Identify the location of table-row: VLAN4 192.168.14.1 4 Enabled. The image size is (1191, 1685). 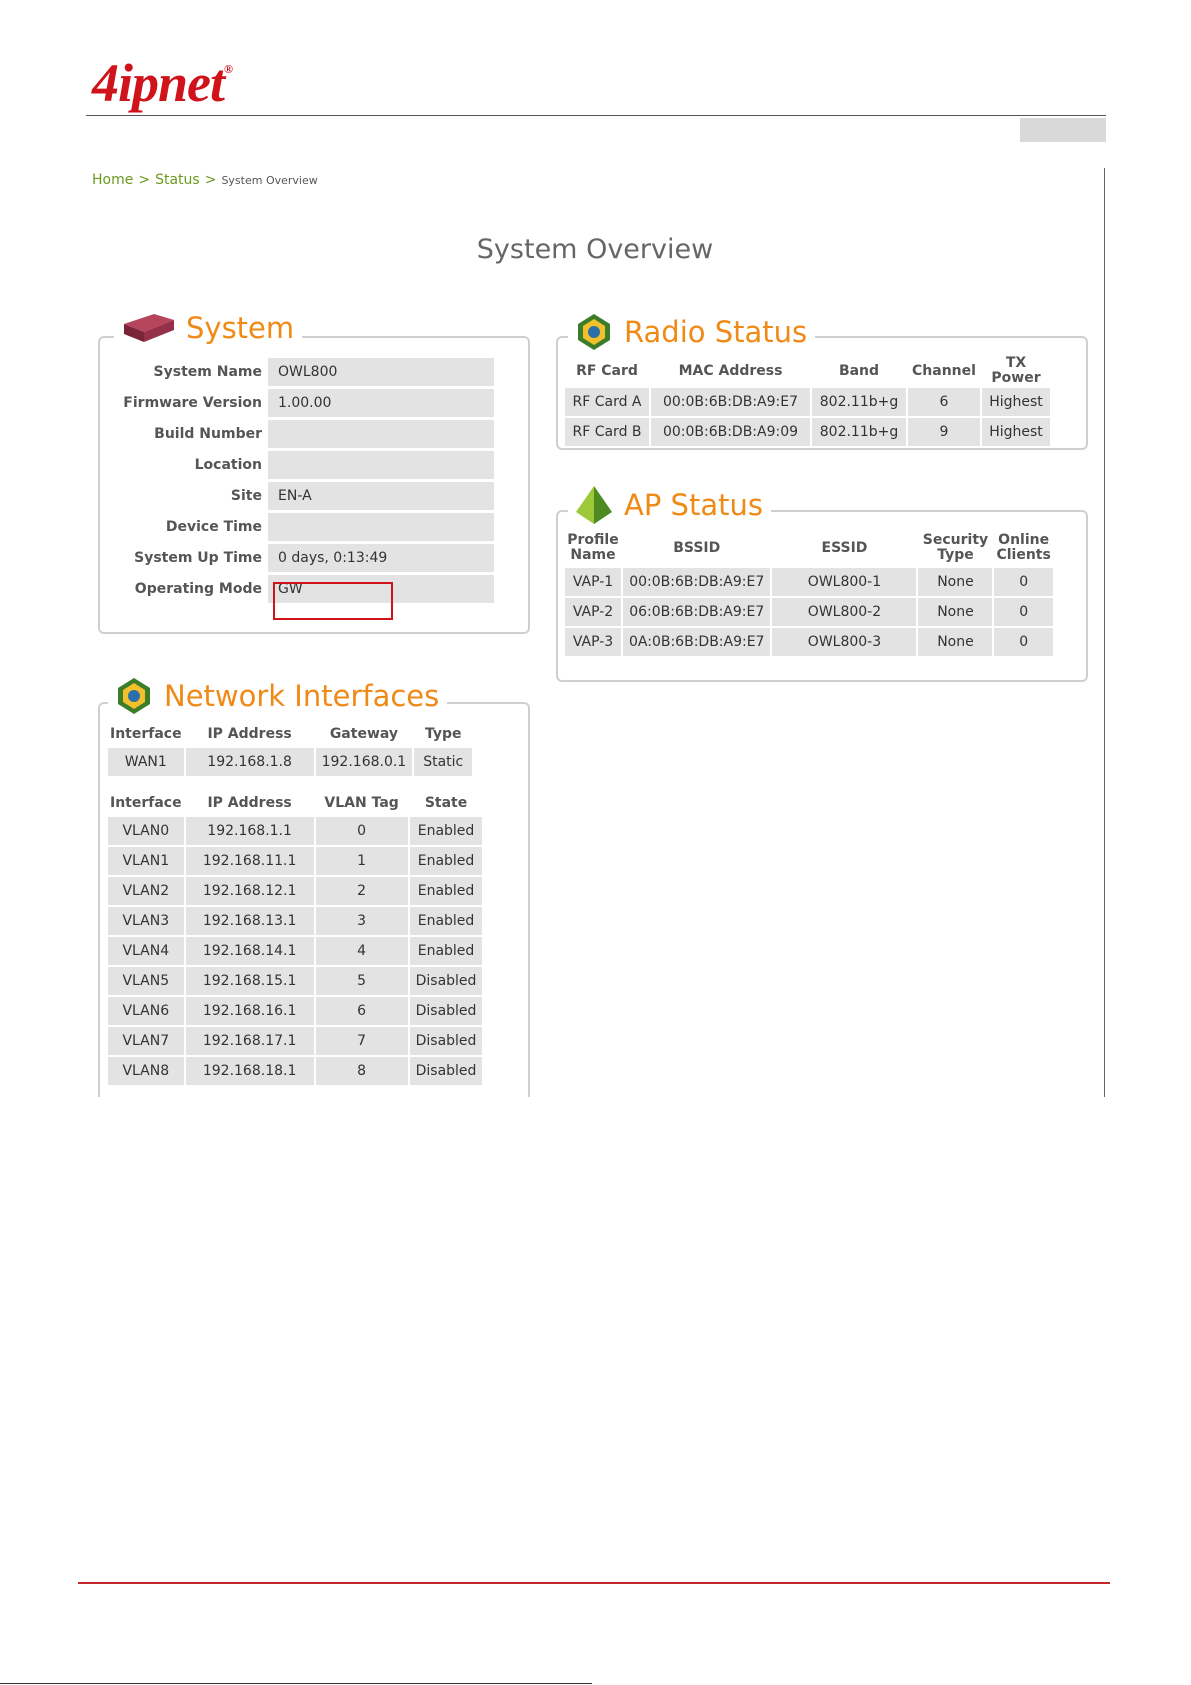
(295, 951).